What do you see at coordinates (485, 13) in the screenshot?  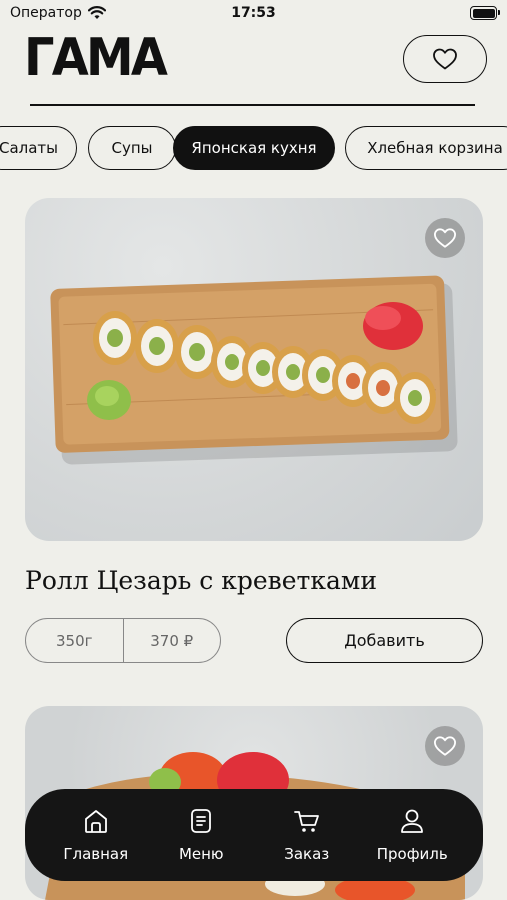 I see `battery-icon` at bounding box center [485, 13].